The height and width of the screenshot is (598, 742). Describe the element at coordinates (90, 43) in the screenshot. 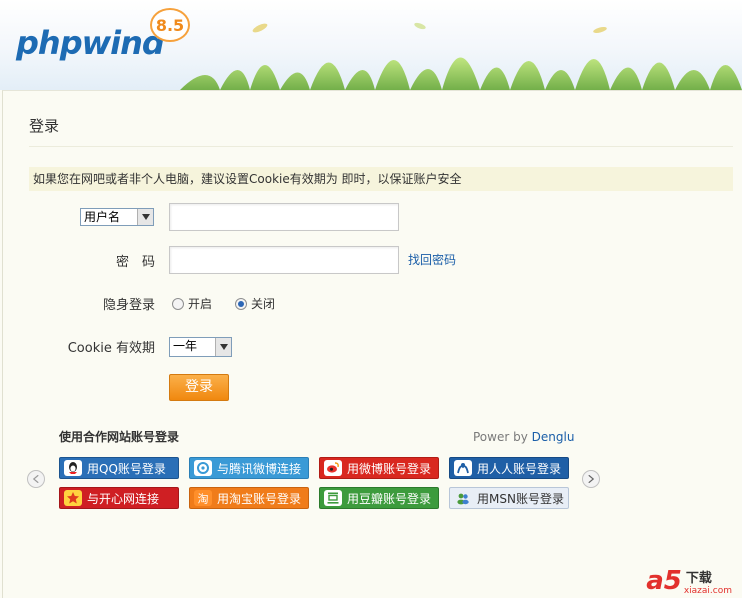

I see `phpwind-logo: phpwind` at that location.